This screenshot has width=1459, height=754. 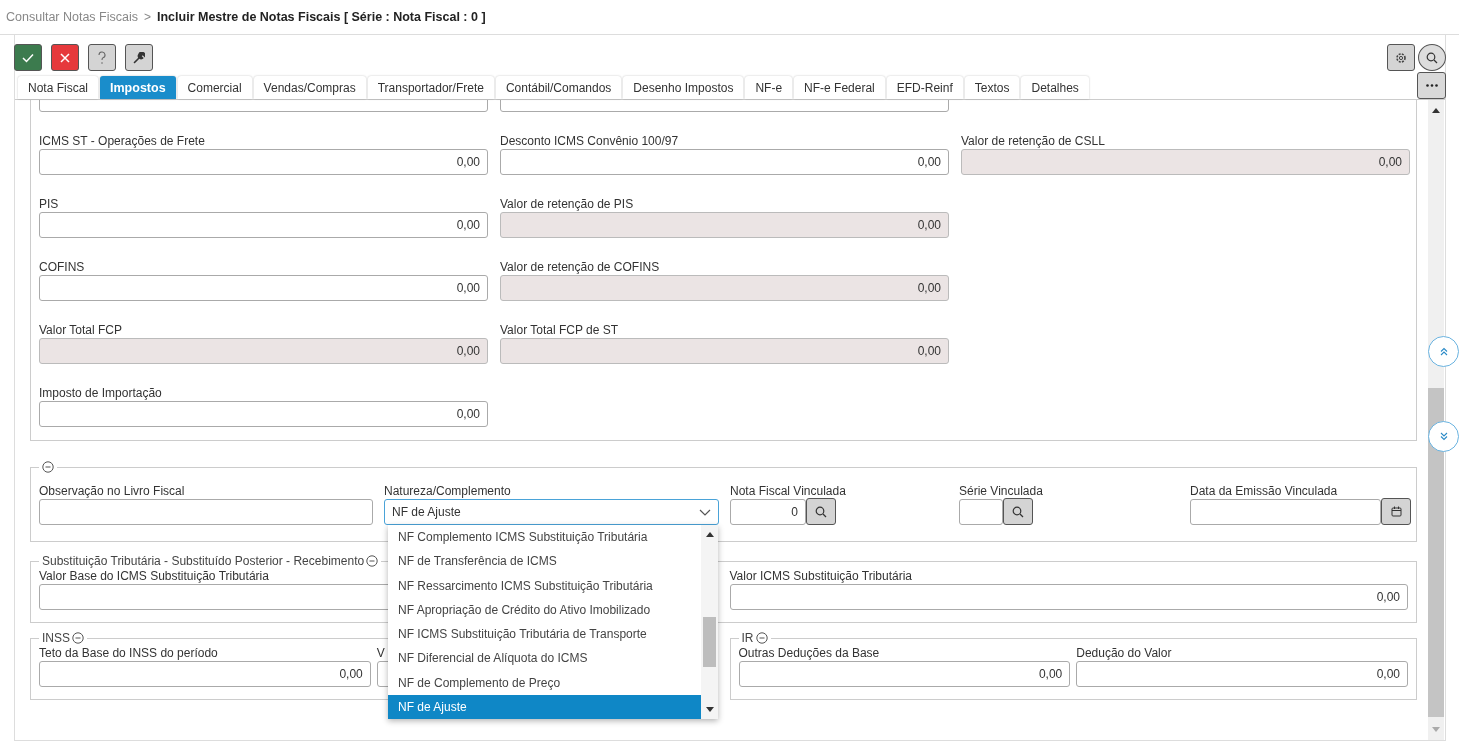 I want to click on dropdown-option: NF de Transferência de ICMS, so click(x=544, y=561).